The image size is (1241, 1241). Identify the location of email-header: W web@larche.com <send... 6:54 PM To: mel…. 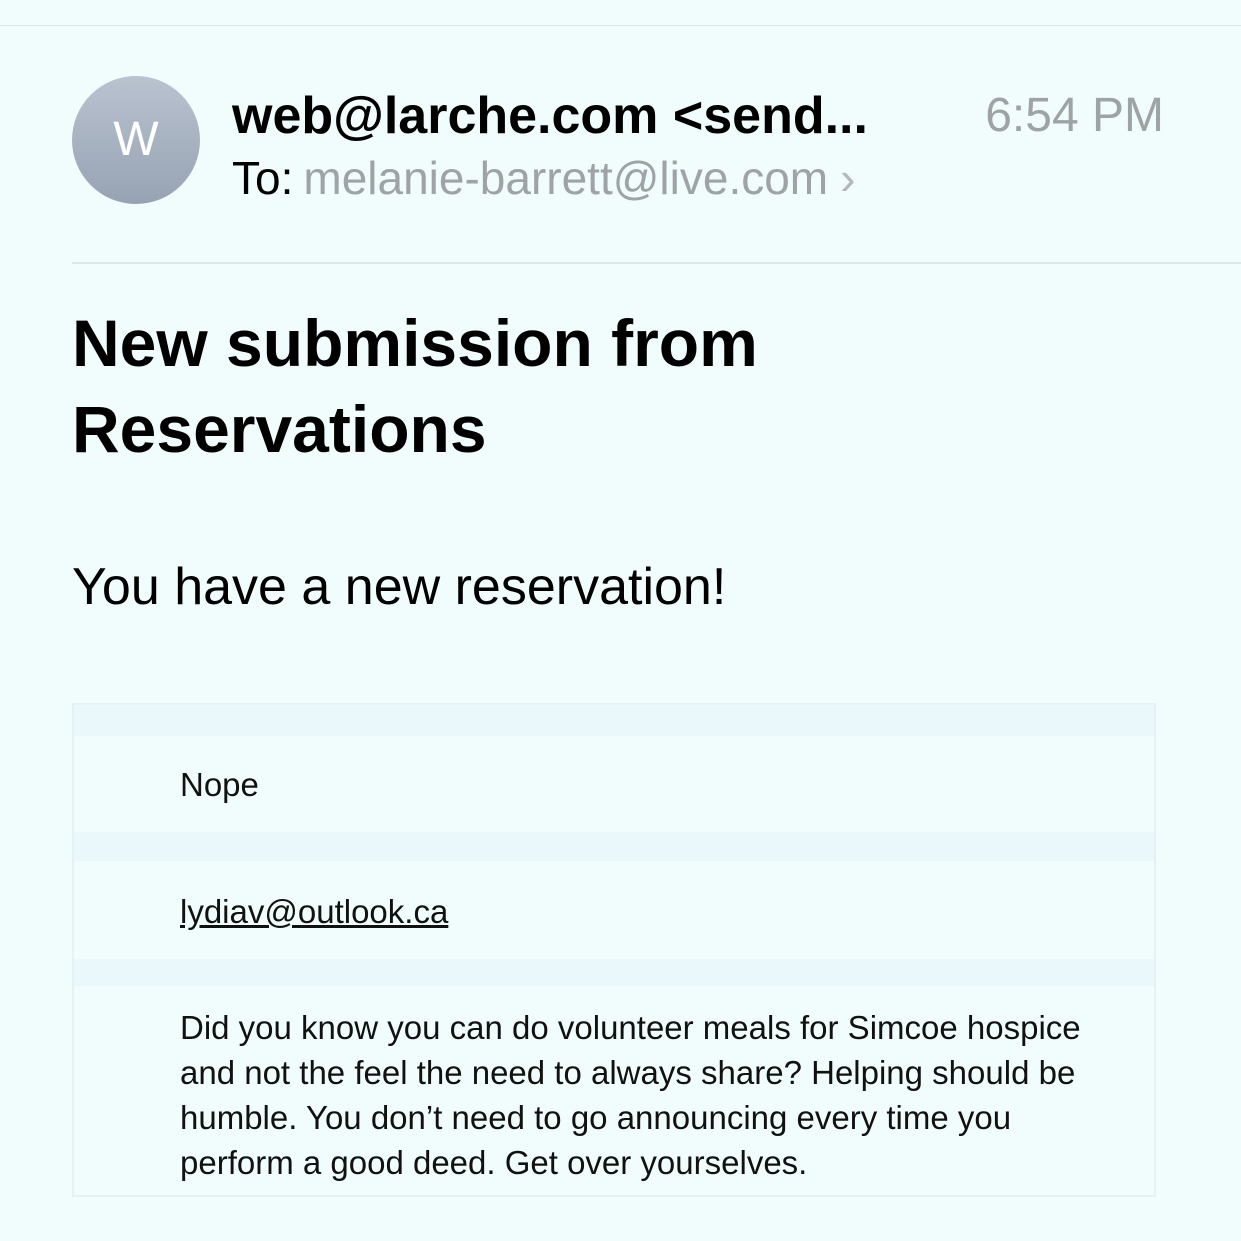
(622, 141).